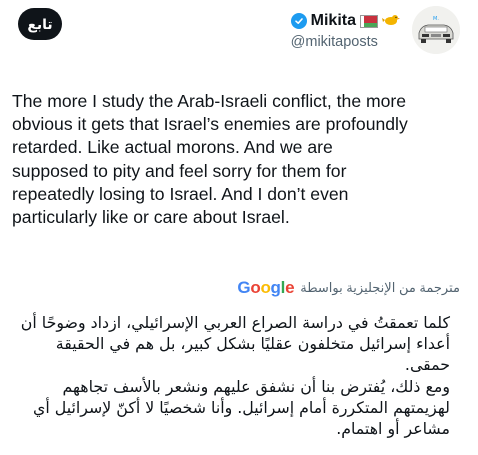  What do you see at coordinates (333, 21) in the screenshot?
I see `display-name: Mikita` at bounding box center [333, 21].